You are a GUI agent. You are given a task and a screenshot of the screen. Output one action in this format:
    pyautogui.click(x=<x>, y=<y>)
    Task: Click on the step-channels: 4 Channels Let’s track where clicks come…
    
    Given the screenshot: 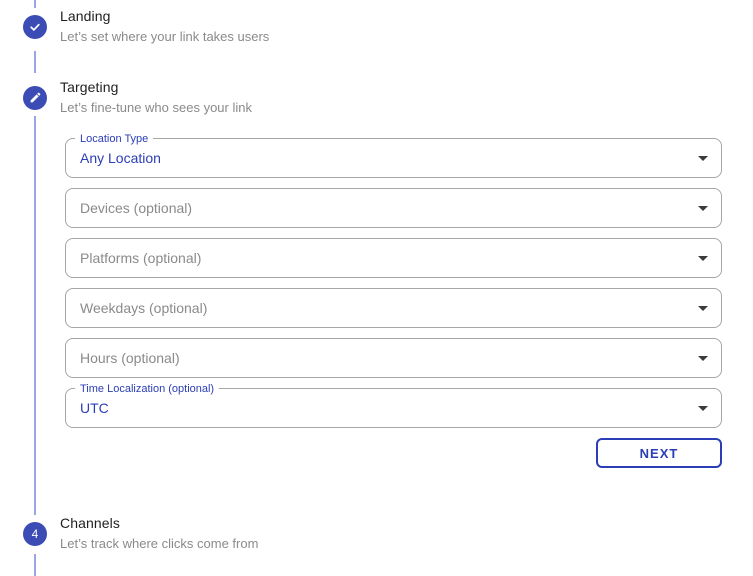 What is the action you would take?
    pyautogui.click(x=376, y=533)
    